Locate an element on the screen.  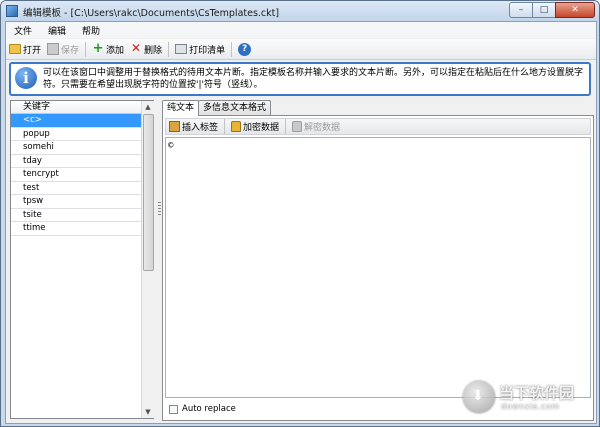
auto-replace-option: Auto replace is located at coordinates (202, 409).